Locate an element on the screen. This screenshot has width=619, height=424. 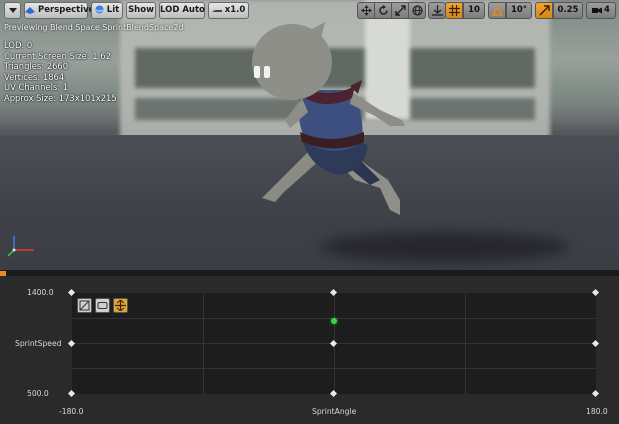
x-axis-min-label: -180.0 is located at coordinates (71, 411).